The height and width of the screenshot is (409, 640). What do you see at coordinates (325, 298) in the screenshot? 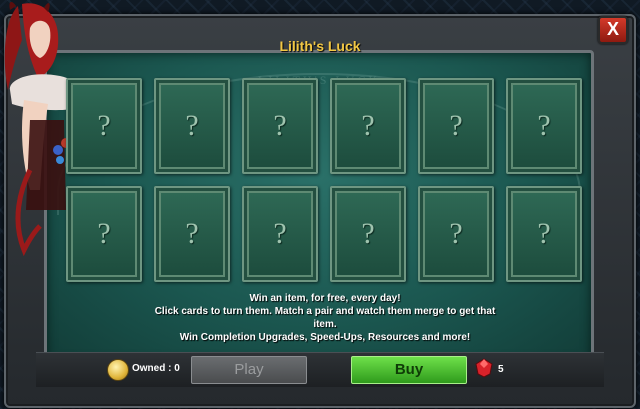
I see `instructions-line-1: Win an item, for free, every day!` at bounding box center [325, 298].